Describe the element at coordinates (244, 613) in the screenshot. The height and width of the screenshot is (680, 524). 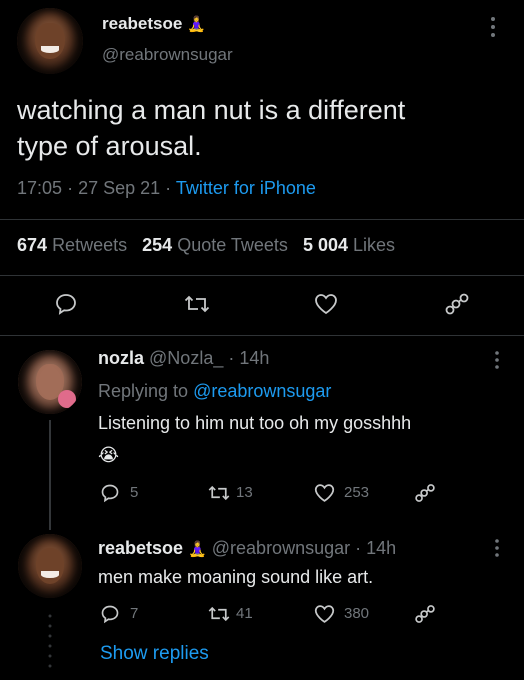
I see `retweet-count: 41` at that location.